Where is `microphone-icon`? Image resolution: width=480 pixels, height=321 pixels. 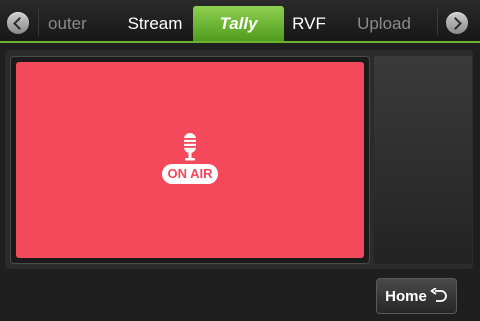 microphone-icon is located at coordinates (190, 147).